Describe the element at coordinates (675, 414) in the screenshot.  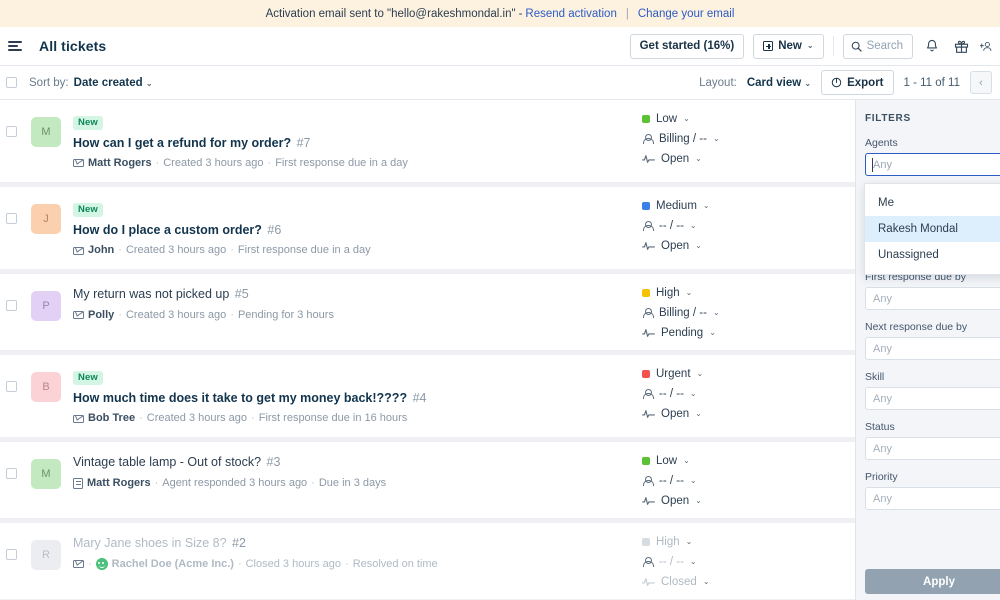
I see `status-value: Open` at that location.